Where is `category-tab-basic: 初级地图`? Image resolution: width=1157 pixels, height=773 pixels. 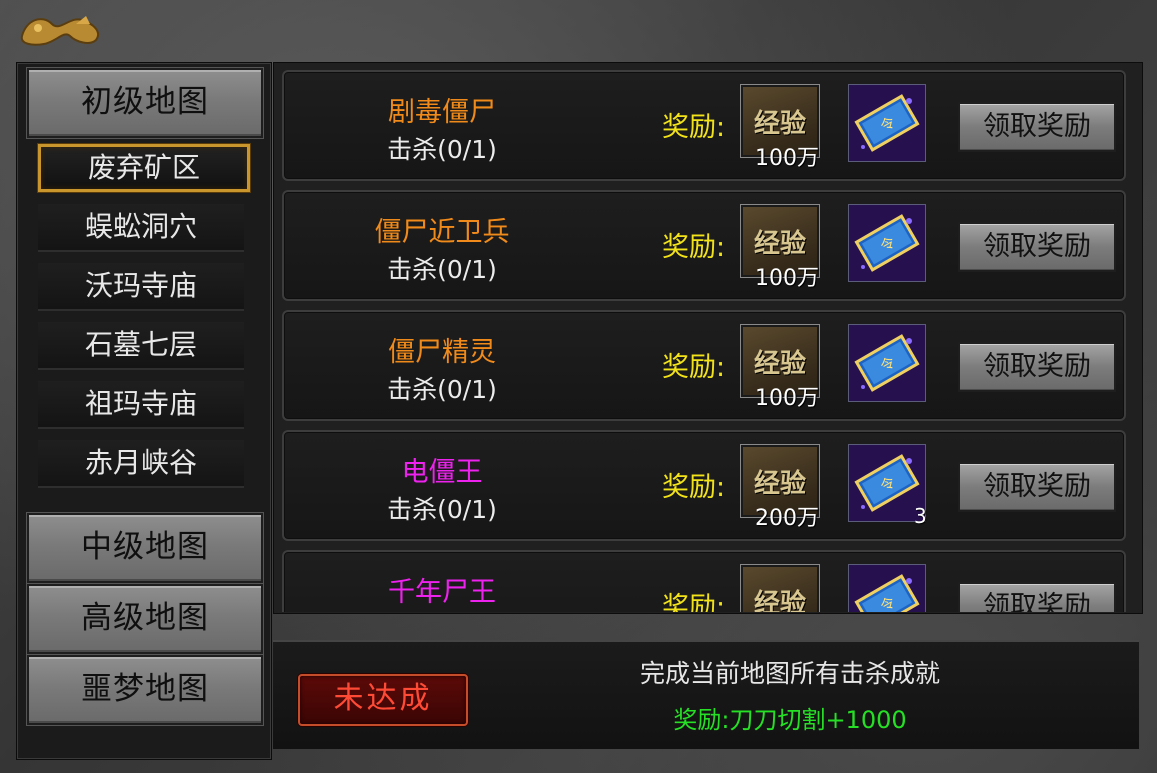
category-tab-basic: 初级地图 is located at coordinates (145, 103).